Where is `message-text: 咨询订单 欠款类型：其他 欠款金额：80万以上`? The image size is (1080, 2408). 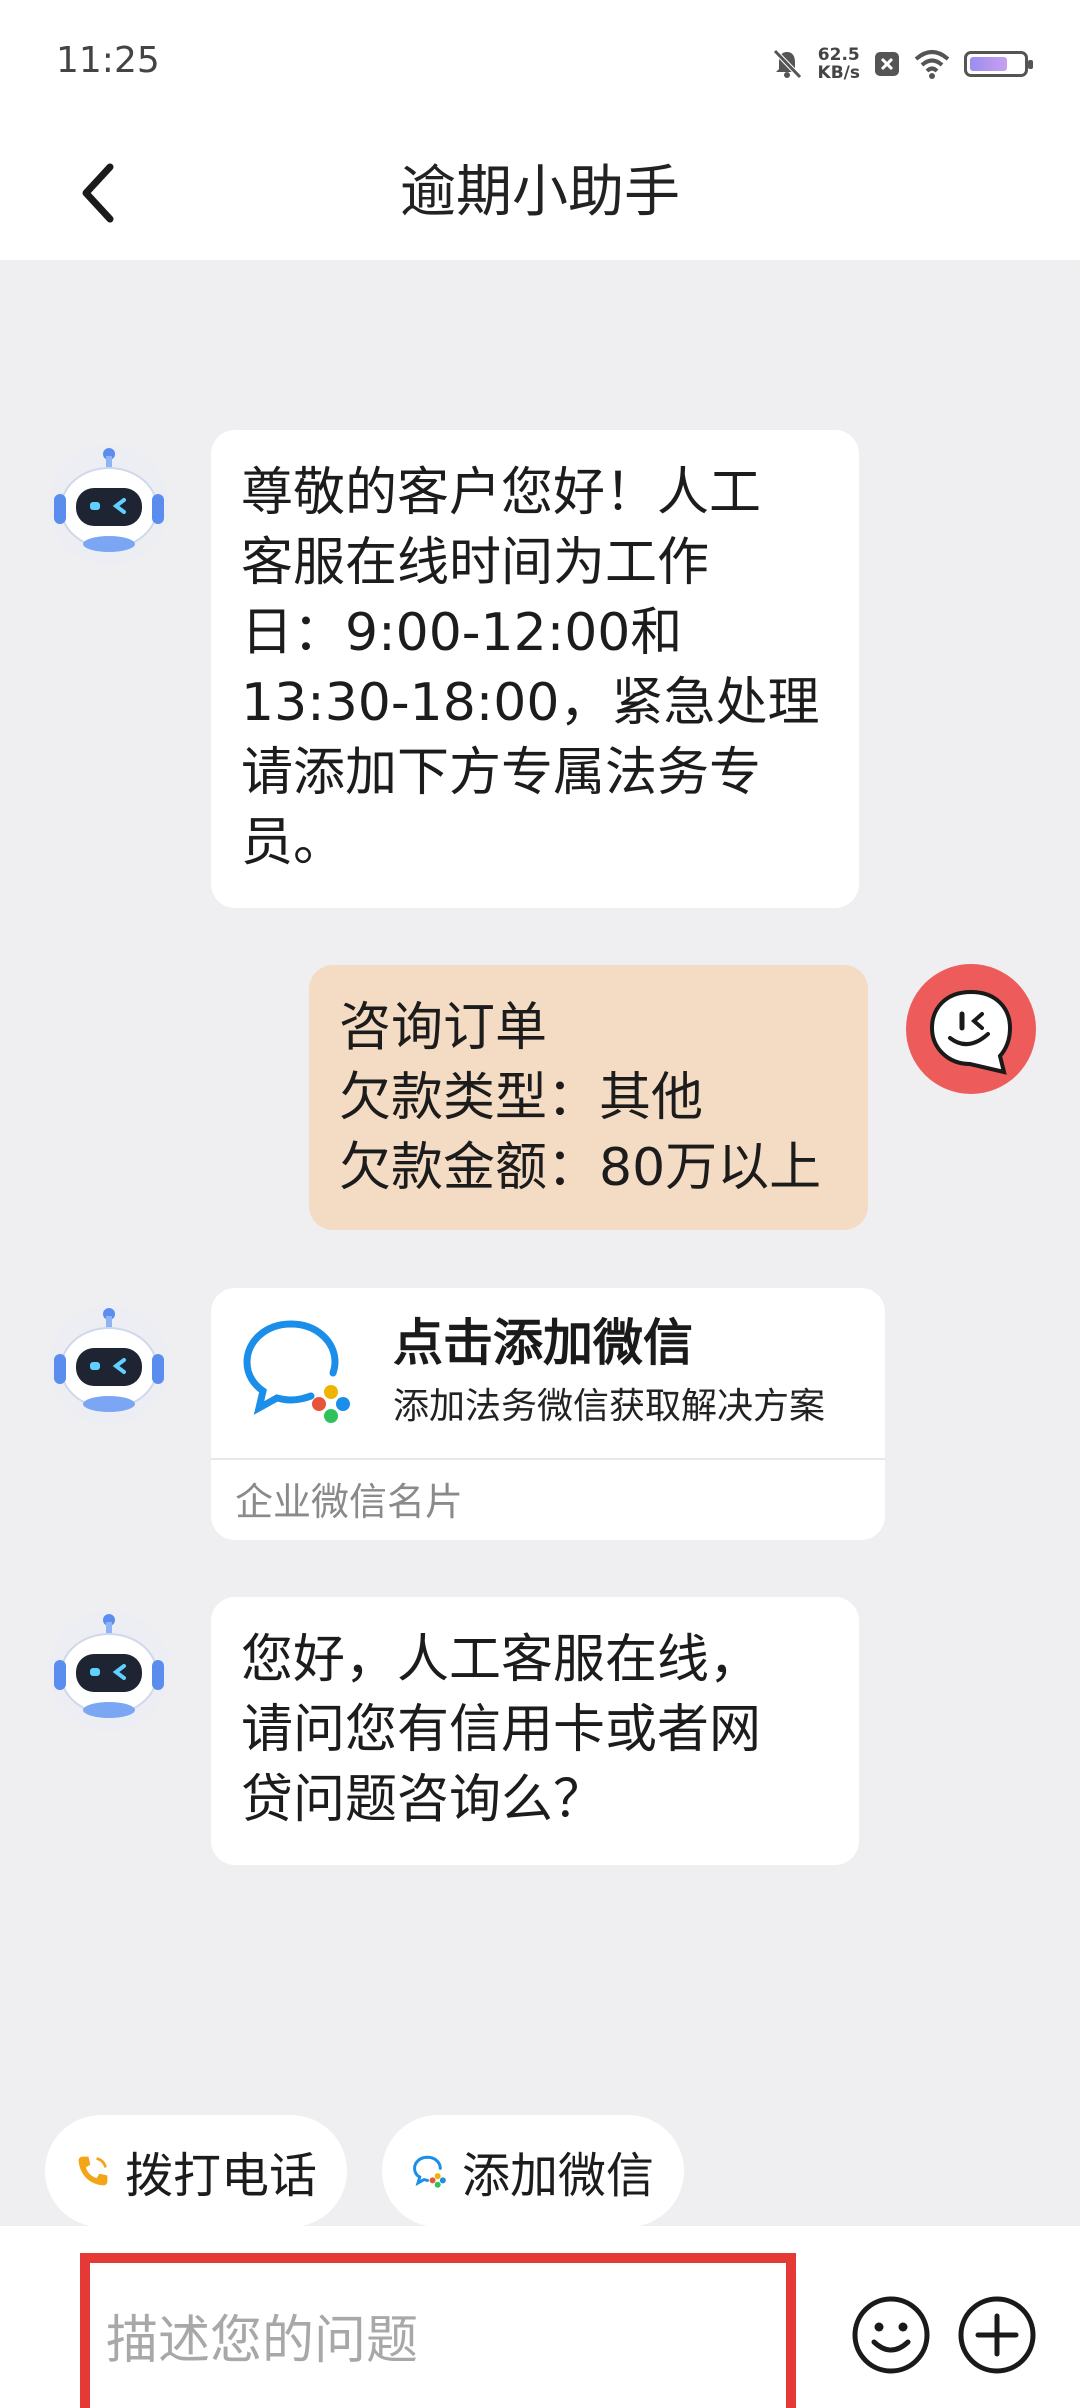
message-text: 咨询订单 欠款类型：其他 欠款金额：80万以上 is located at coordinates (580, 1098).